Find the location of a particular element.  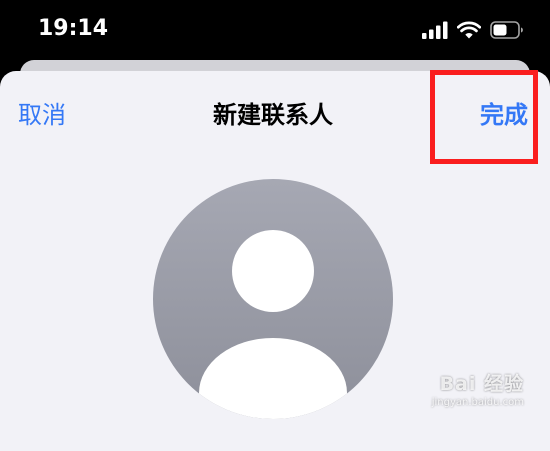

avatar-head-shape is located at coordinates (273, 271).